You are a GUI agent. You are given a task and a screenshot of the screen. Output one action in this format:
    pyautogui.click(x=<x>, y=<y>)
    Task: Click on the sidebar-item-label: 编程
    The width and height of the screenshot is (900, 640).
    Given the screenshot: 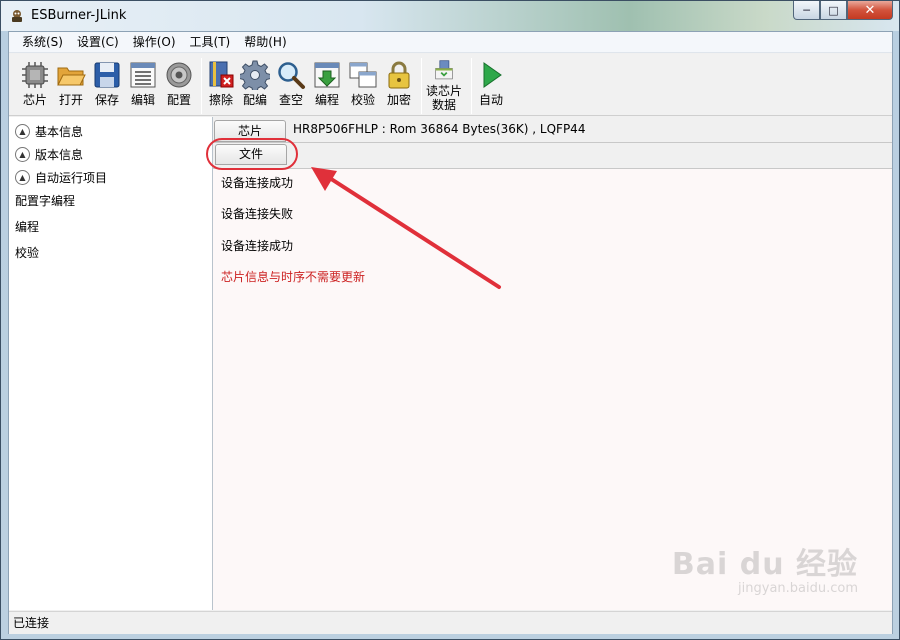 What is the action you would take?
    pyautogui.click(x=27, y=226)
    